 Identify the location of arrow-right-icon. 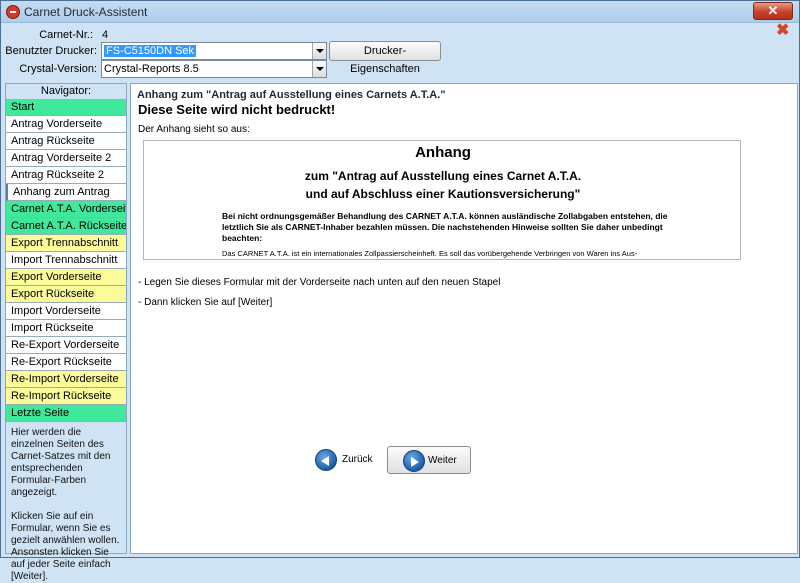
(414, 461).